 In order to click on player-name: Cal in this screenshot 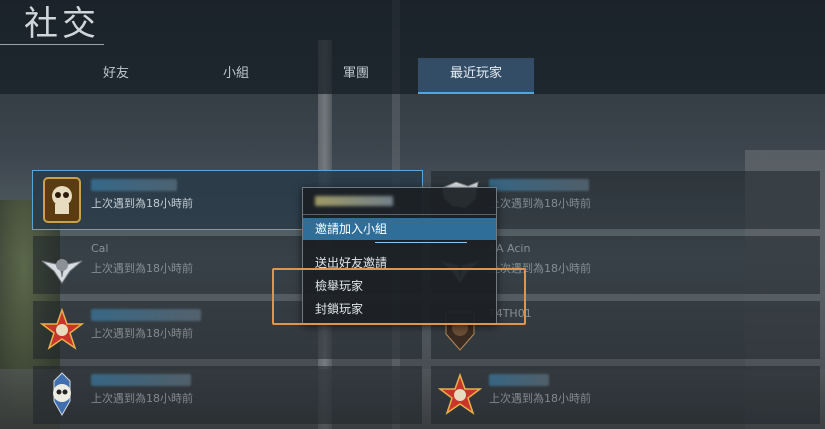, I will do `click(100, 248)`.